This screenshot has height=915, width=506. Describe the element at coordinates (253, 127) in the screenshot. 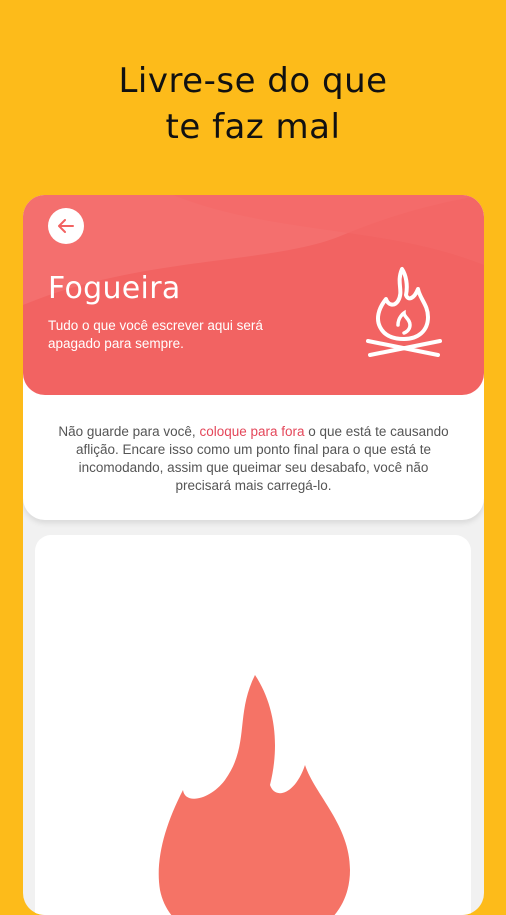

I see `headline-line-2: te faz mal` at that location.